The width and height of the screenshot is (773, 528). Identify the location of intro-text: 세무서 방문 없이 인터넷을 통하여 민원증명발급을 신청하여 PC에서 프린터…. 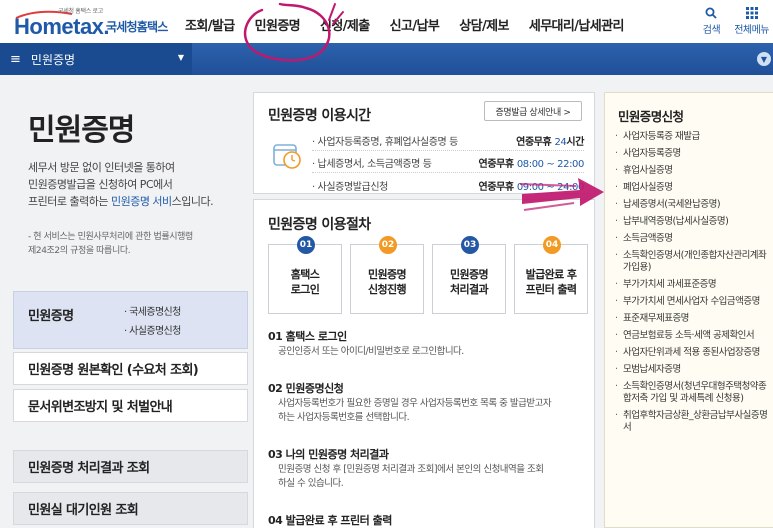
(133, 184).